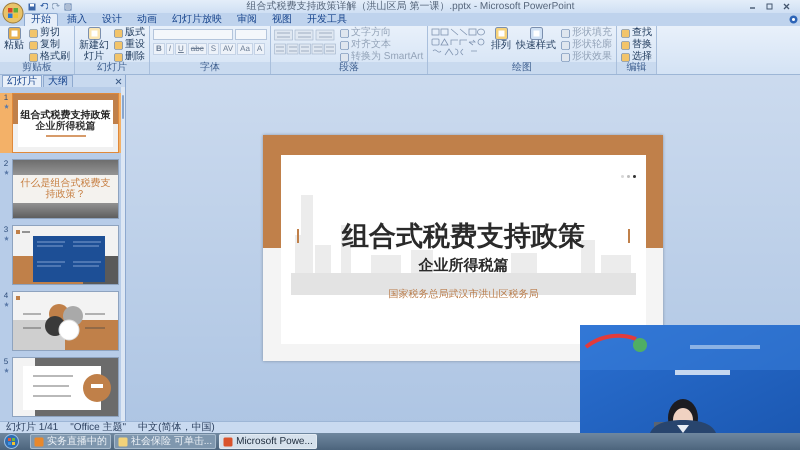 This screenshot has height=450, width=800. I want to click on ribbon-tab: 动画, so click(147, 19).